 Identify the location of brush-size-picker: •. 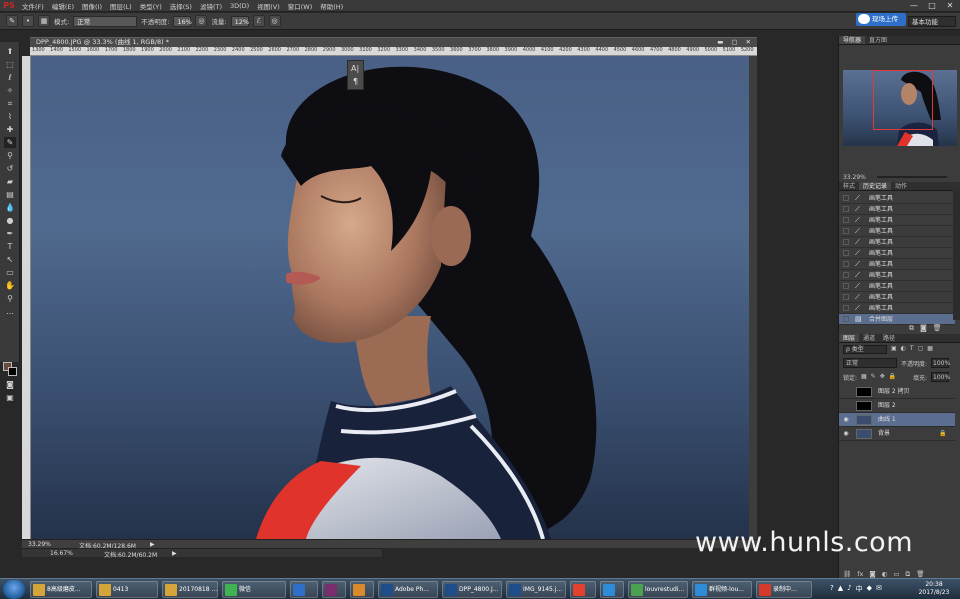
(28, 21).